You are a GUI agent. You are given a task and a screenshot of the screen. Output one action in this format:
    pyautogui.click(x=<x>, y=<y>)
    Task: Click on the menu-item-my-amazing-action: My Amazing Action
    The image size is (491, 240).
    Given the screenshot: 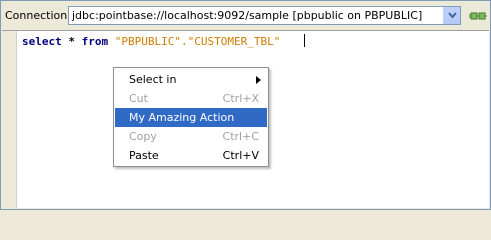 What is the action you would take?
    pyautogui.click(x=191, y=117)
    